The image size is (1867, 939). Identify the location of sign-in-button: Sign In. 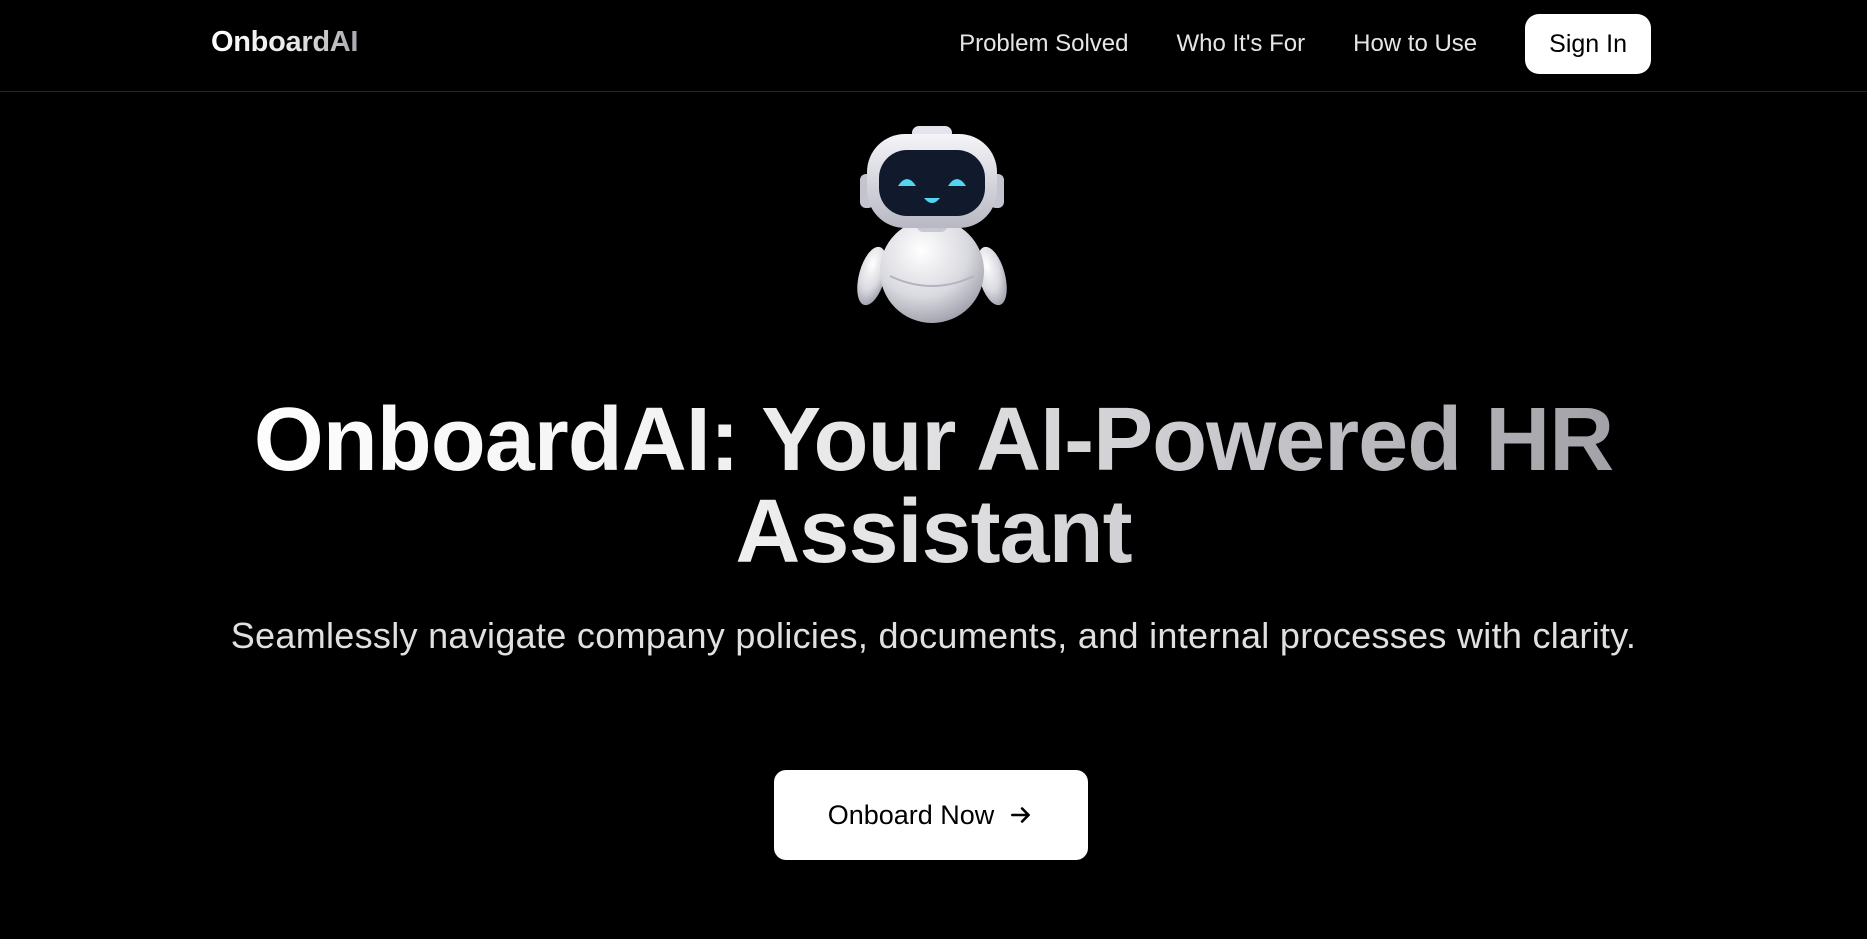
(1588, 44).